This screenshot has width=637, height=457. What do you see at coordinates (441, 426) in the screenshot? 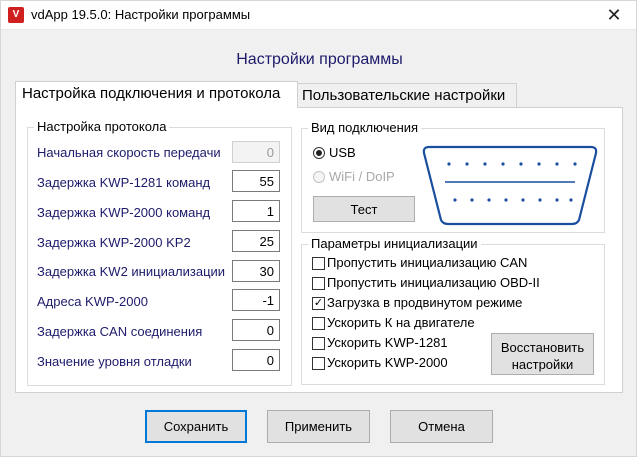
I see `cancel-button: Отмена` at bounding box center [441, 426].